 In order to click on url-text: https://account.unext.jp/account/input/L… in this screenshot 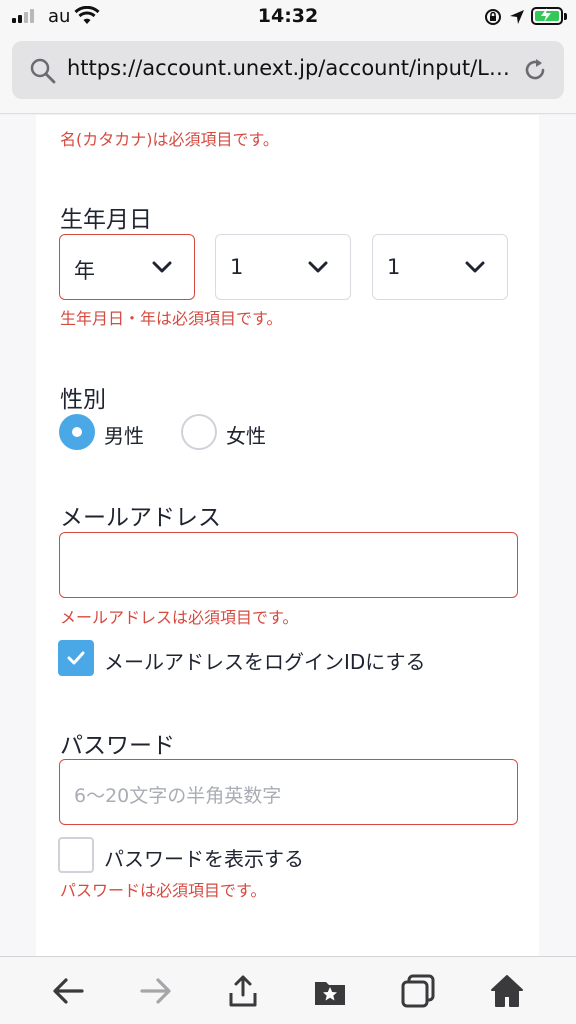, I will do `click(289, 68)`.